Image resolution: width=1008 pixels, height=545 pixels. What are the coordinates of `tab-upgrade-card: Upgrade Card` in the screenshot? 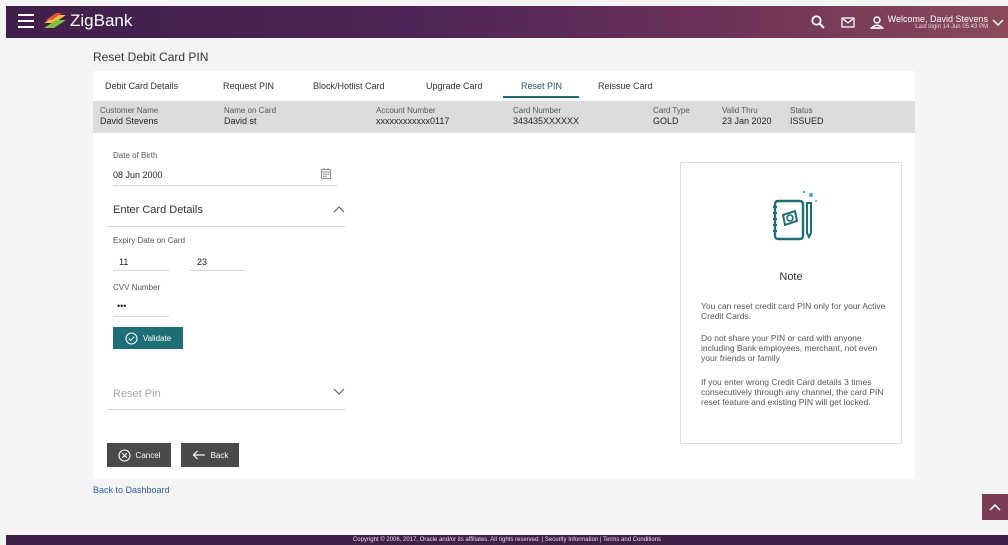 It's located at (454, 86).